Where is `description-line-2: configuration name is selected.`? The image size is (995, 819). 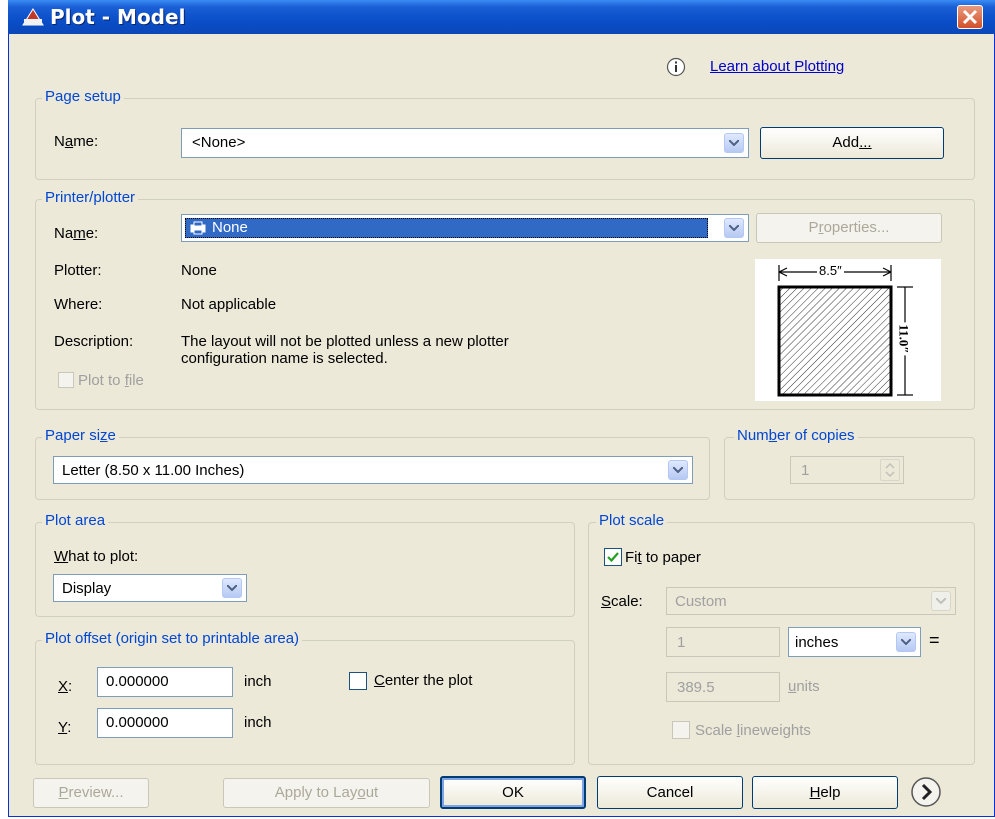 description-line-2: configuration name is selected. is located at coordinates (284, 358).